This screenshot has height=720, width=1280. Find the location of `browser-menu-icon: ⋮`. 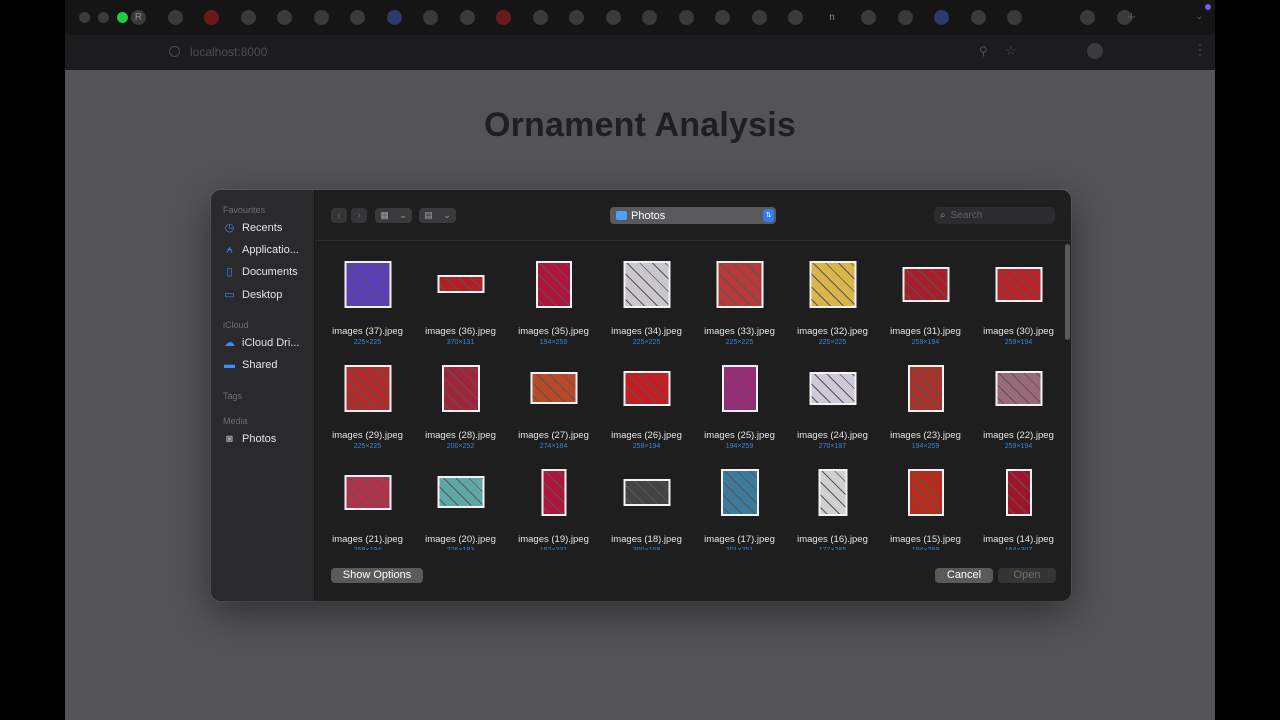

browser-menu-icon: ⋮ is located at coordinates (1200, 49).